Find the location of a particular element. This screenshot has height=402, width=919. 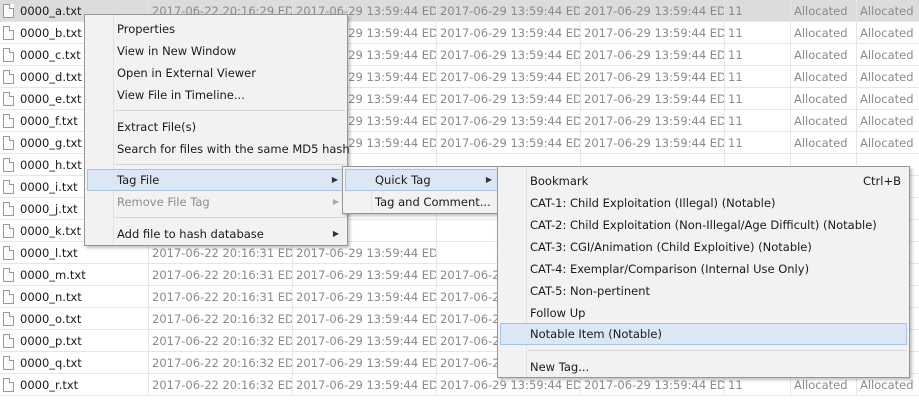

menu-item-remove-tag: Remove File Tag ▶ is located at coordinates (216, 202).